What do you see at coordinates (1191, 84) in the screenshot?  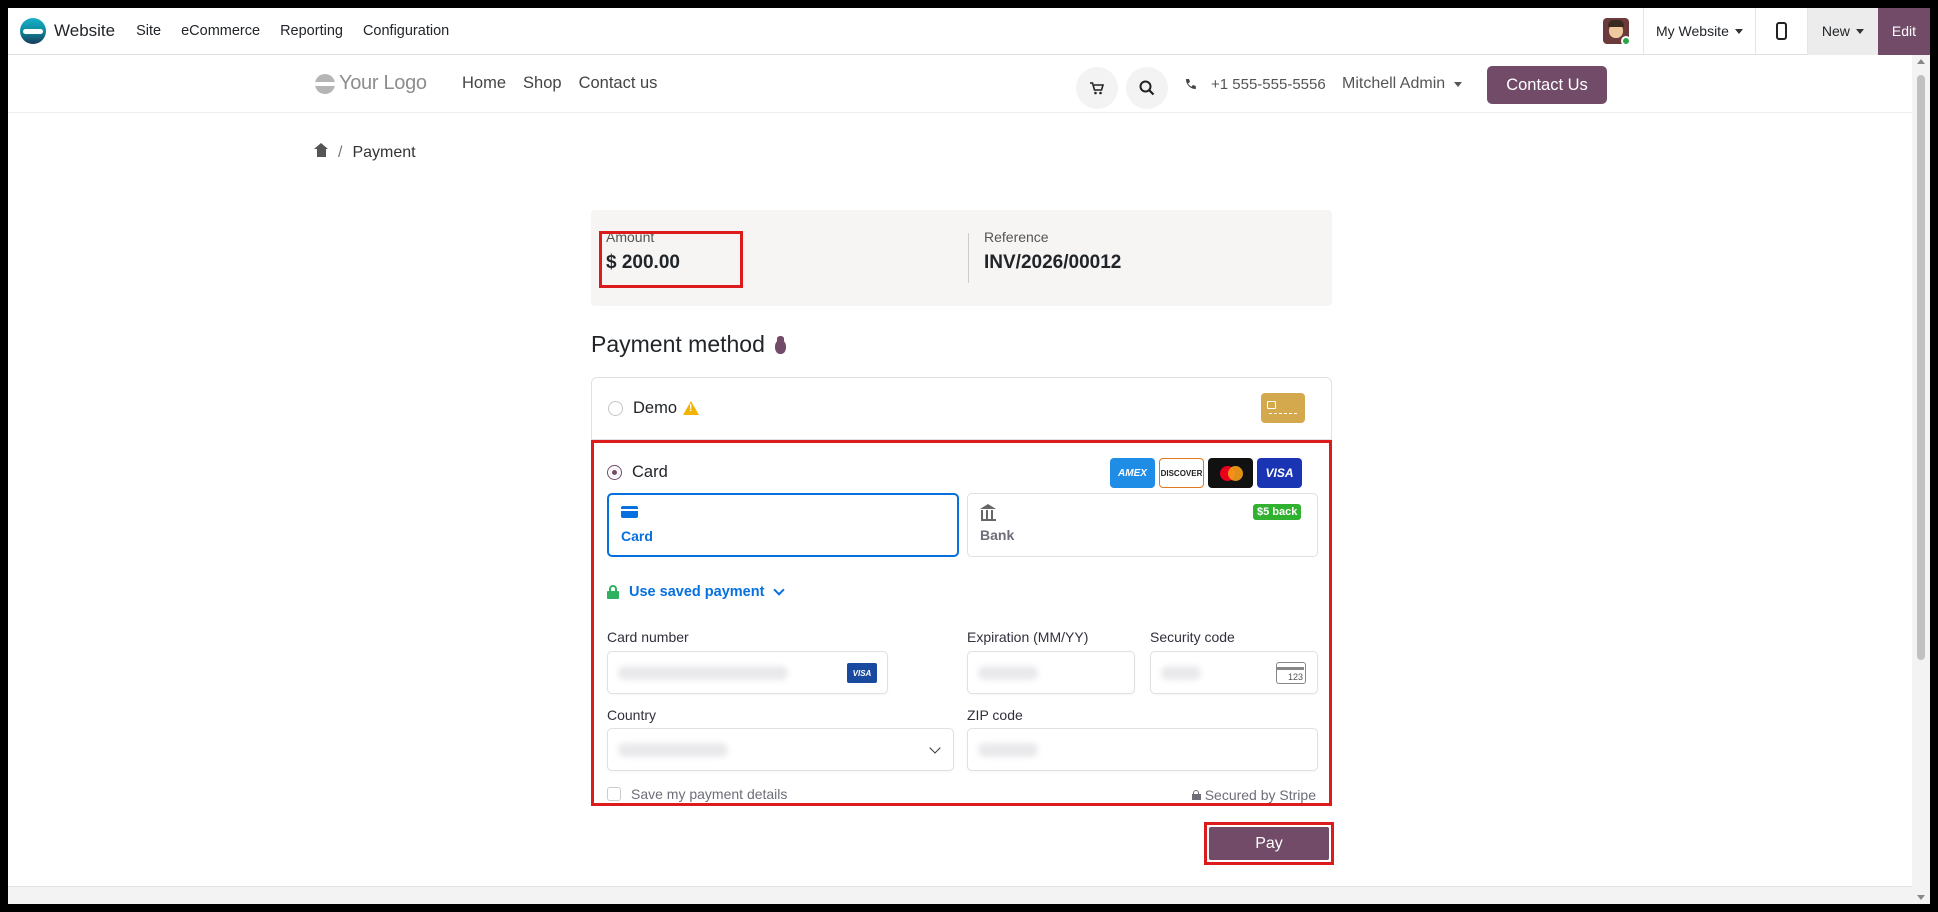 I see `phone-icon` at bounding box center [1191, 84].